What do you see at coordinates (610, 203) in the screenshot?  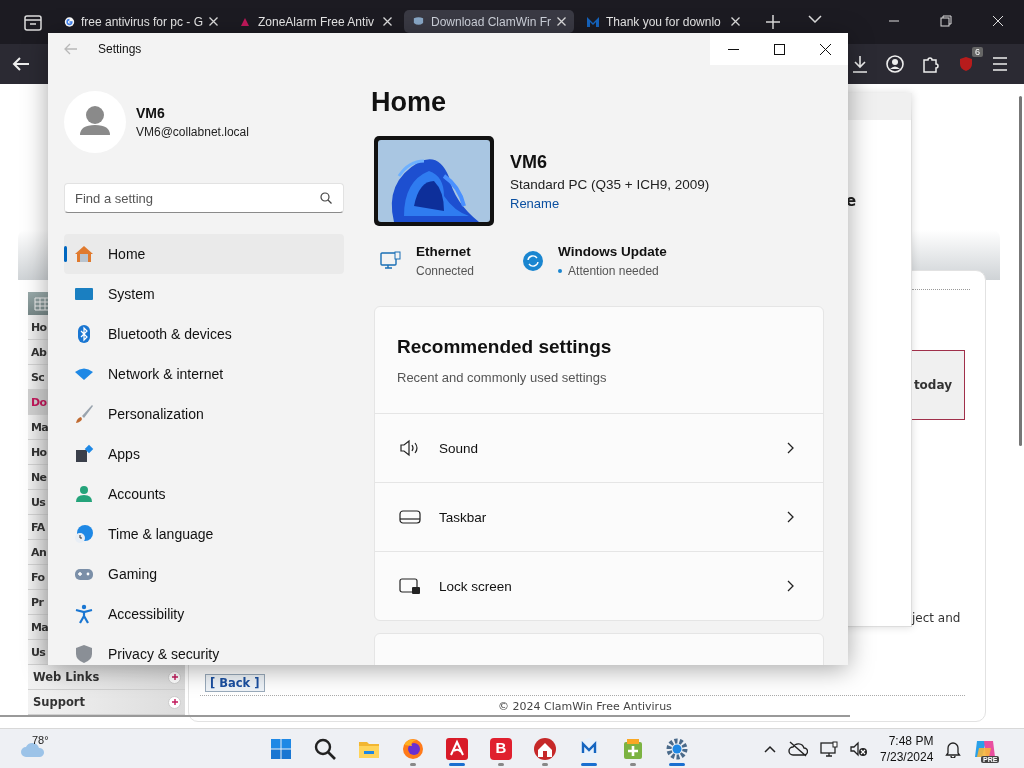 I see `rename-link: Rename` at bounding box center [610, 203].